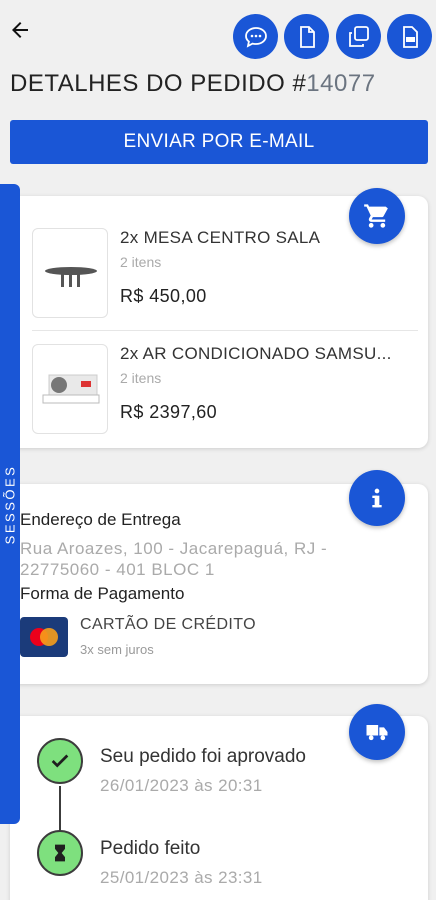 The height and width of the screenshot is (900, 436). I want to click on send-email-button: ENVIAR POR E-MAIL, so click(219, 142).